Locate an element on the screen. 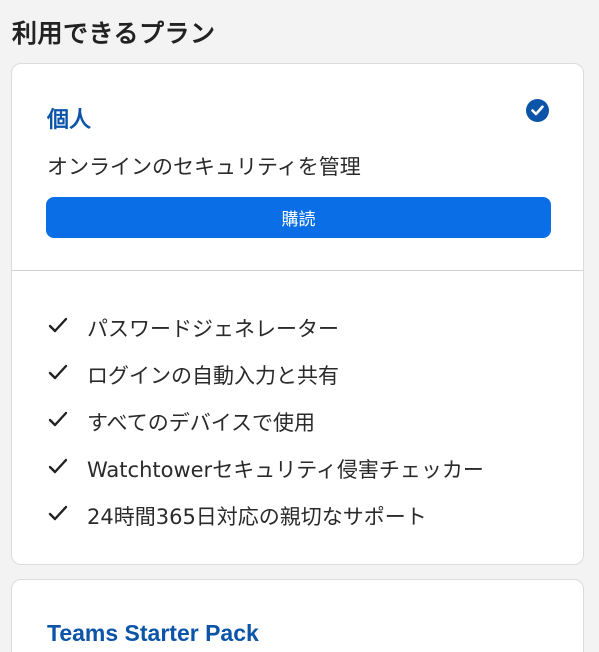  feature-label: 24時間365日対応の親切なサポート is located at coordinates (257, 516).